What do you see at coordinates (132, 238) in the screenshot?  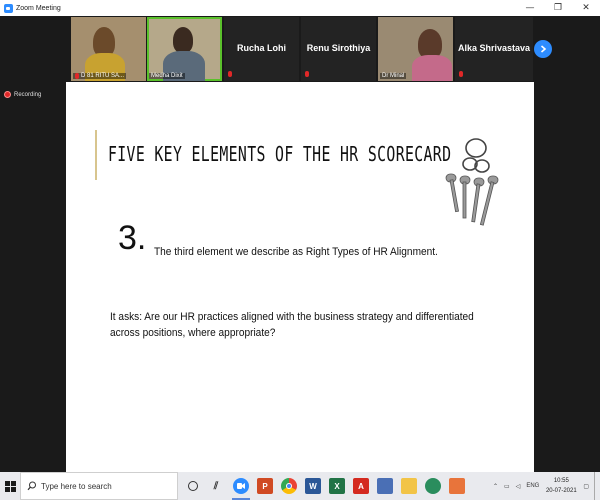 I see `slide-number: 3.` at bounding box center [132, 238].